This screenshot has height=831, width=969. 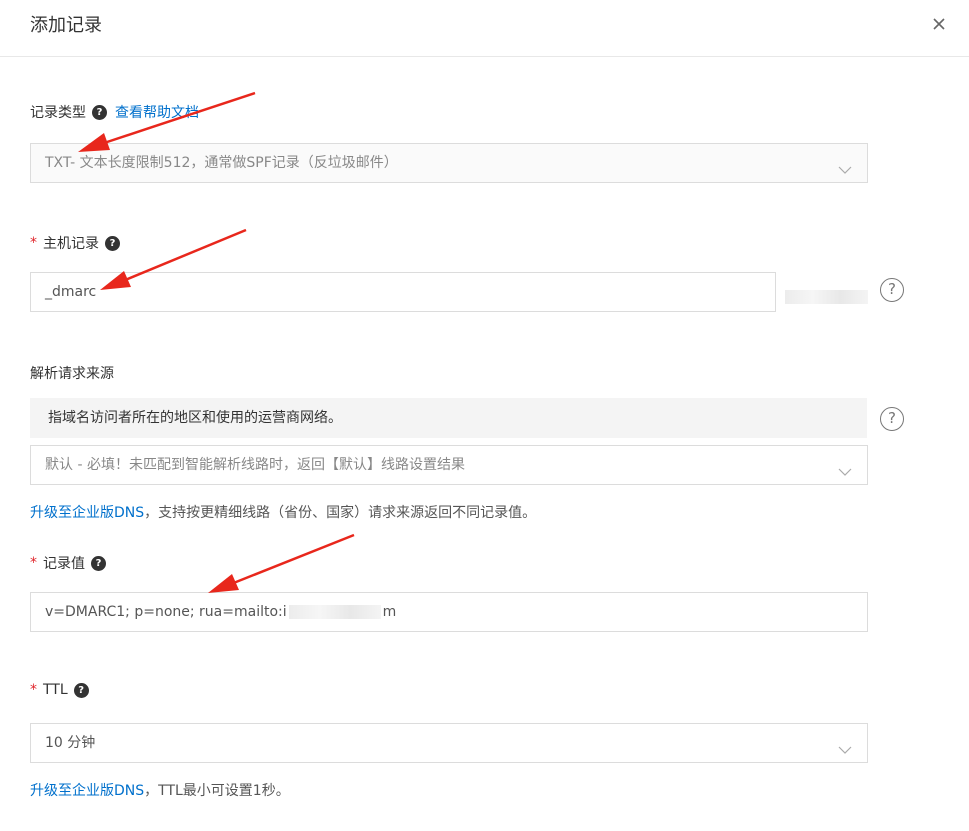 I want to click on resolution-upgrade-hint: 升级至企业版DNS，支持按更精细线路（省份、国家）请求来源返回不同记录值。, so click(x=283, y=512).